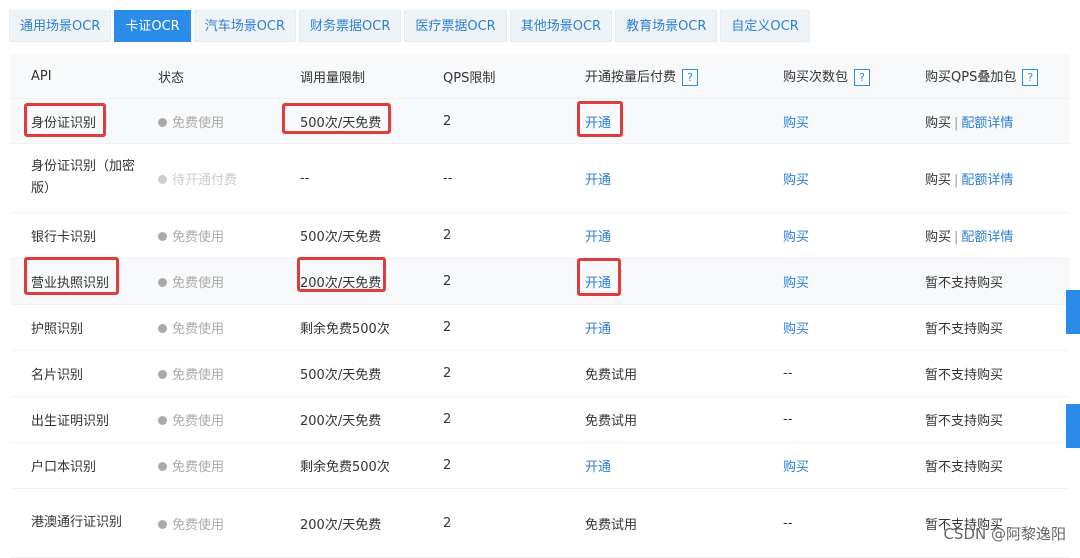  What do you see at coordinates (64, 467) in the screenshot?
I see `api-name: 户口本识别` at bounding box center [64, 467].